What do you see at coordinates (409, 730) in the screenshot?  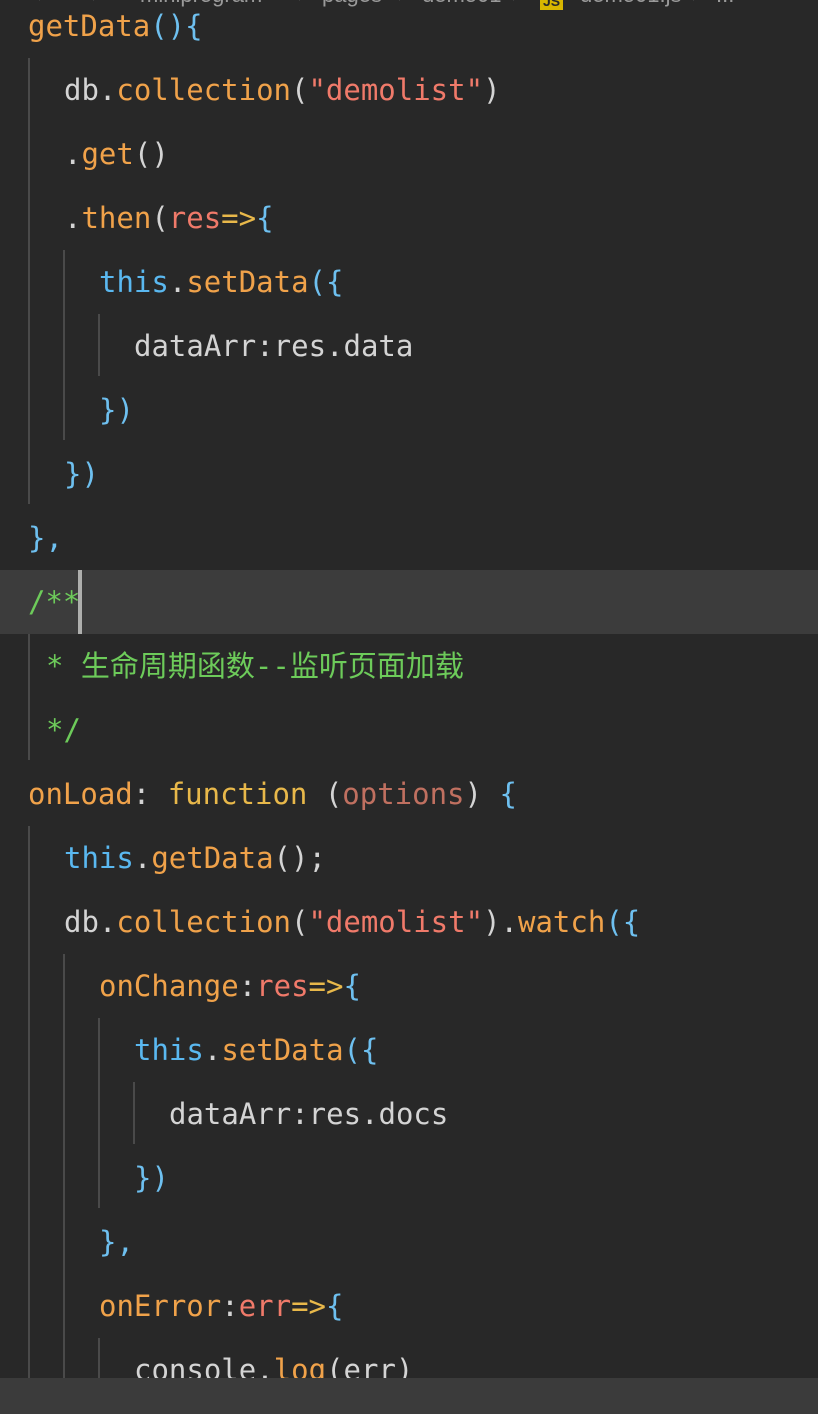 I see `code-line: */` at bounding box center [409, 730].